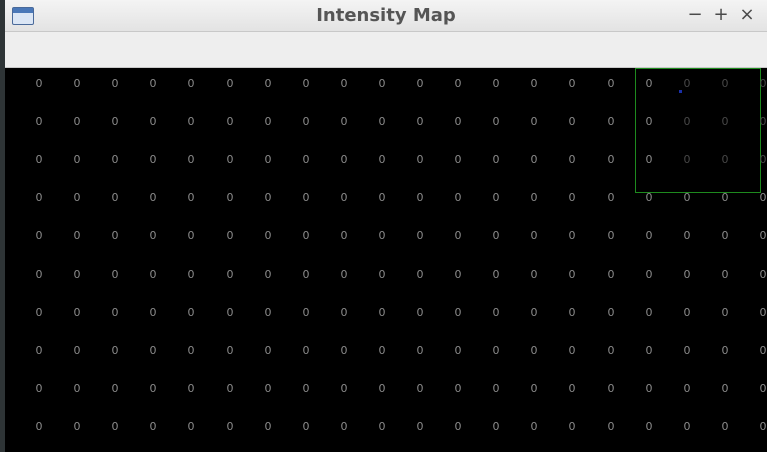 This screenshot has height=452, width=767. I want to click on title-bar: Intensity Map − + ×, so click(386, 16).